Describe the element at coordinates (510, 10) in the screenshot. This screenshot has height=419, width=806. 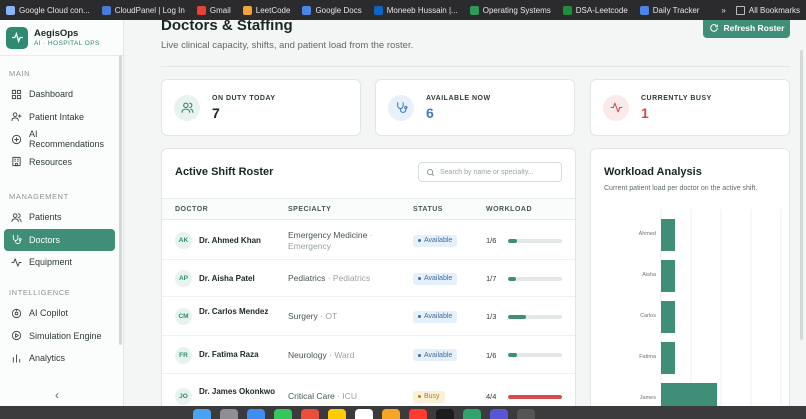
I see `bookmark-item: Operating Systems` at that location.